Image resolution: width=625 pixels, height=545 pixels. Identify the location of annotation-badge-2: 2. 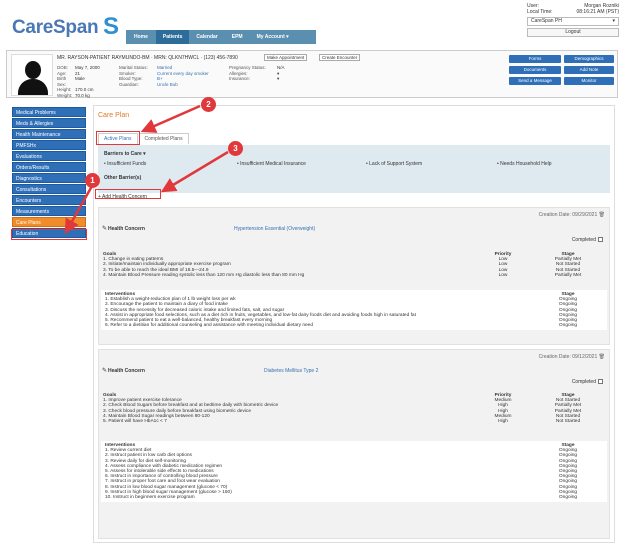
(208, 104).